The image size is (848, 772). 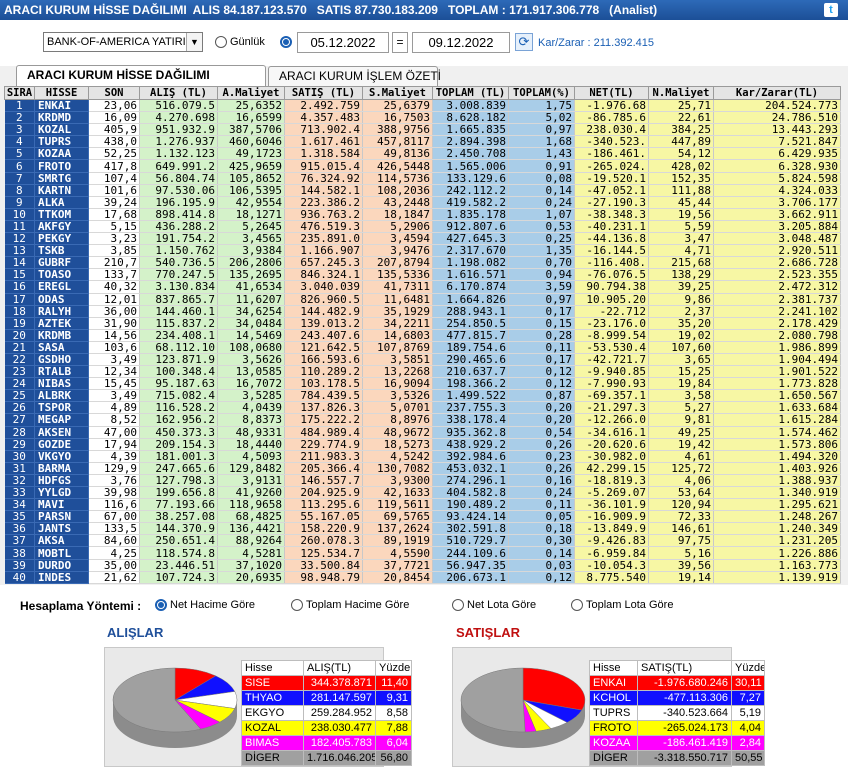 I want to click on broker-select: BANK-OF-AMERICA YATIRIM ▼, so click(x=123, y=42).